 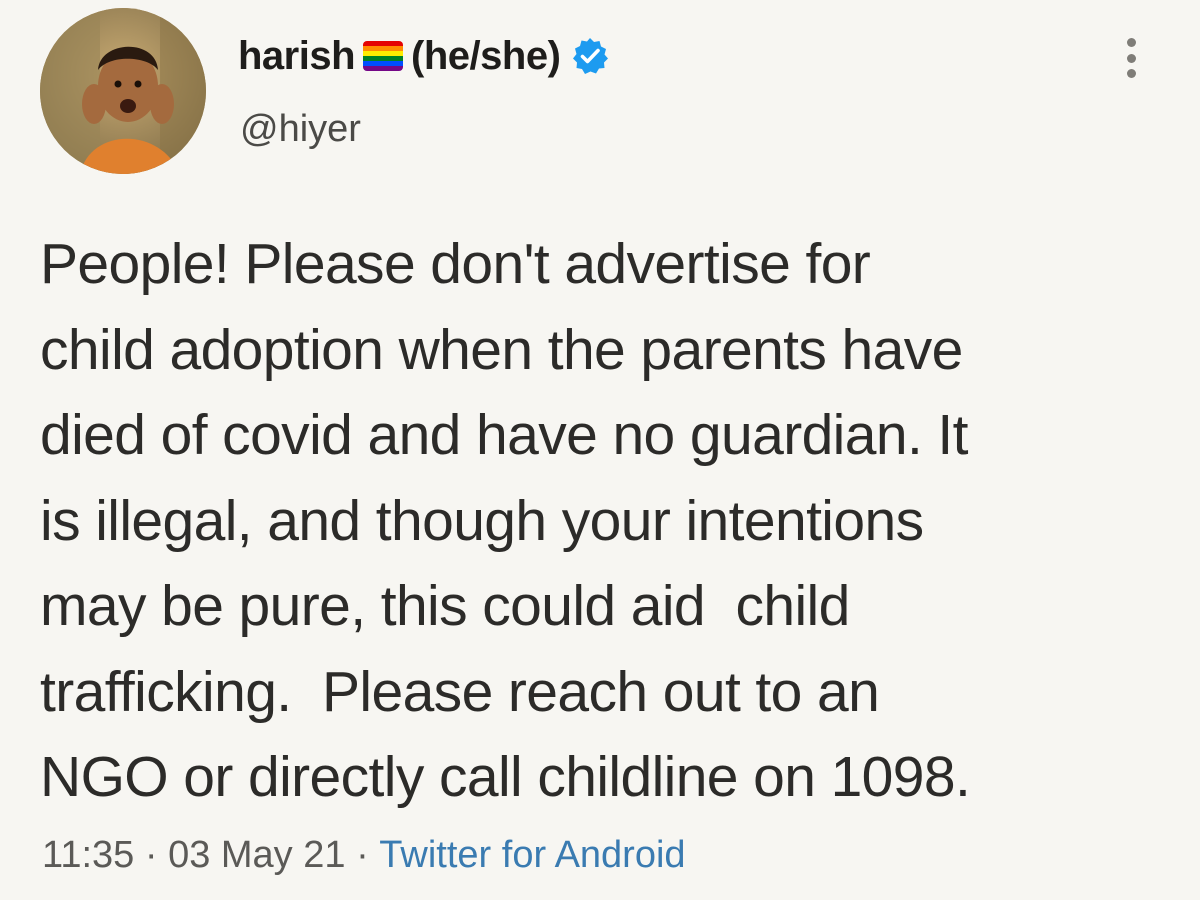 I want to click on more-options-icon, so click(x=1131, y=58).